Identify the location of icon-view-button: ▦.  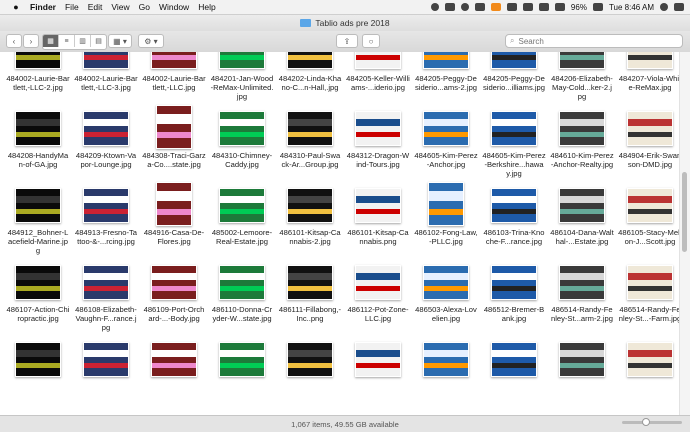
(51, 41).